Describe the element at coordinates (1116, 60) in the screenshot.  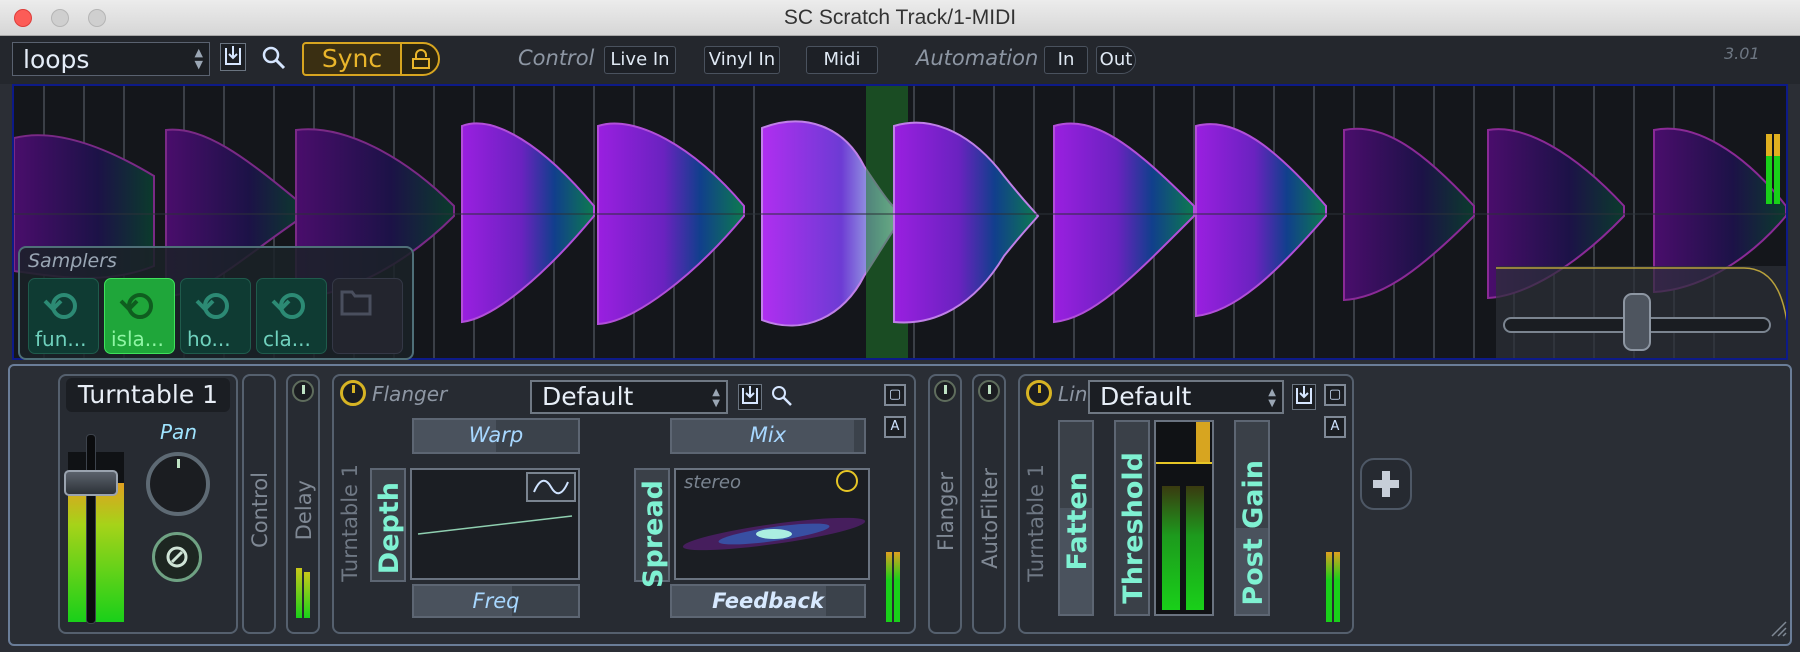
I see `automation-out-button: Out` at that location.